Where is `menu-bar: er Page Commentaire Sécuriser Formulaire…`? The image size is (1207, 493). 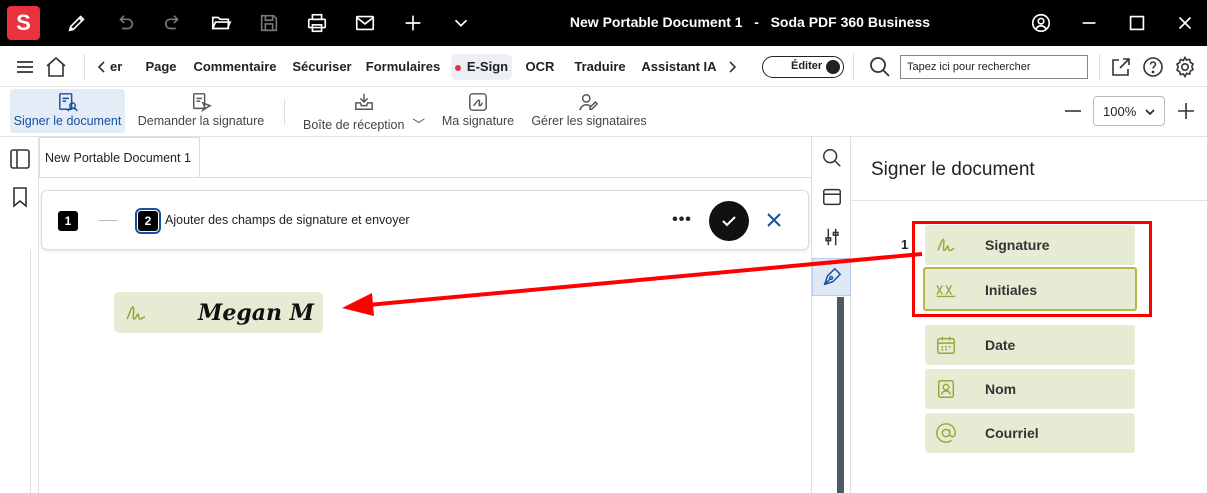
menu-bar: er Page Commentaire Sécuriser Formulaire… is located at coordinates (603, 66).